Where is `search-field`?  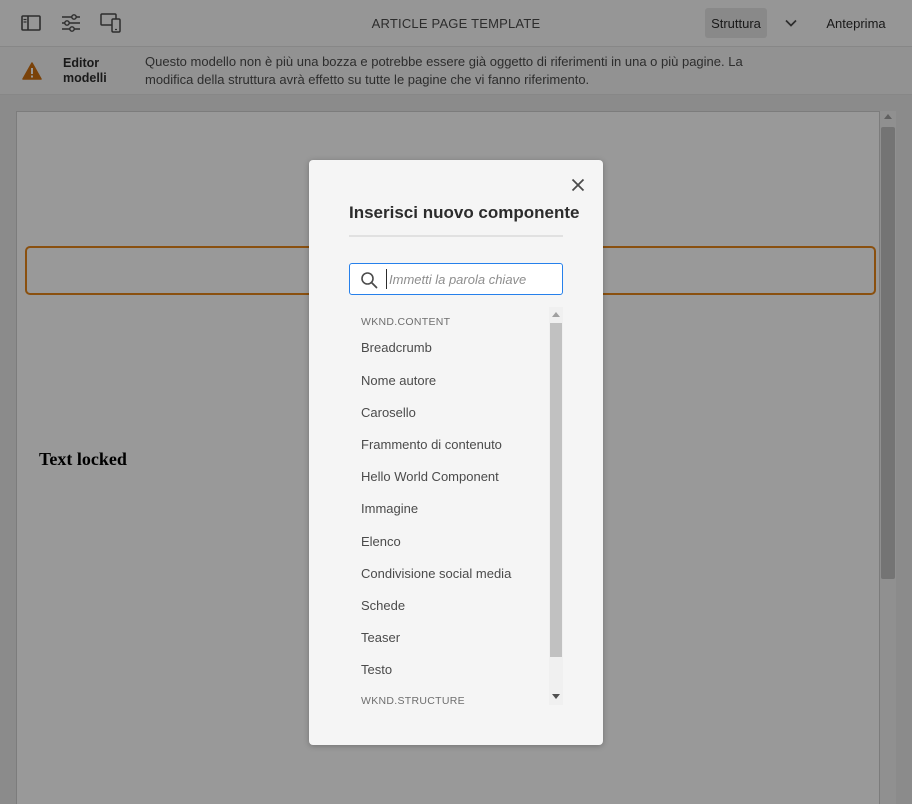 search-field is located at coordinates (456, 279).